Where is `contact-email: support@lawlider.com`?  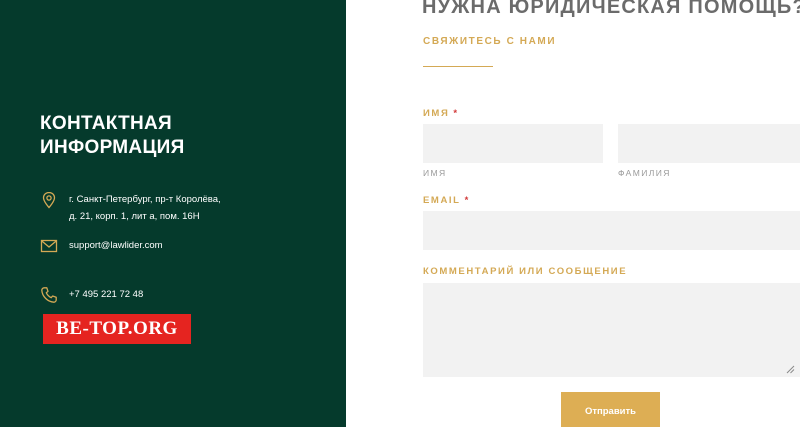
contact-email: support@lawlider.com is located at coordinates (101, 246).